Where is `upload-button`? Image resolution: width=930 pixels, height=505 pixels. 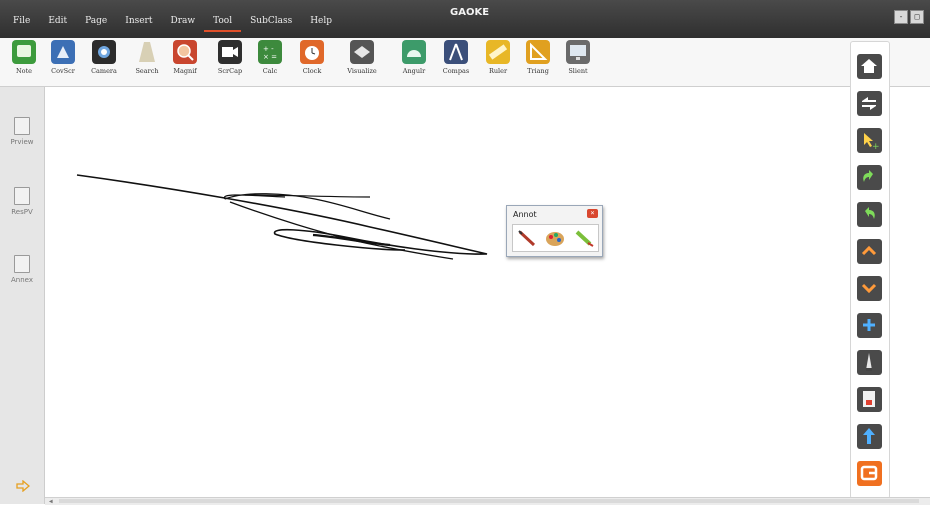
upload-button is located at coordinates (869, 436).